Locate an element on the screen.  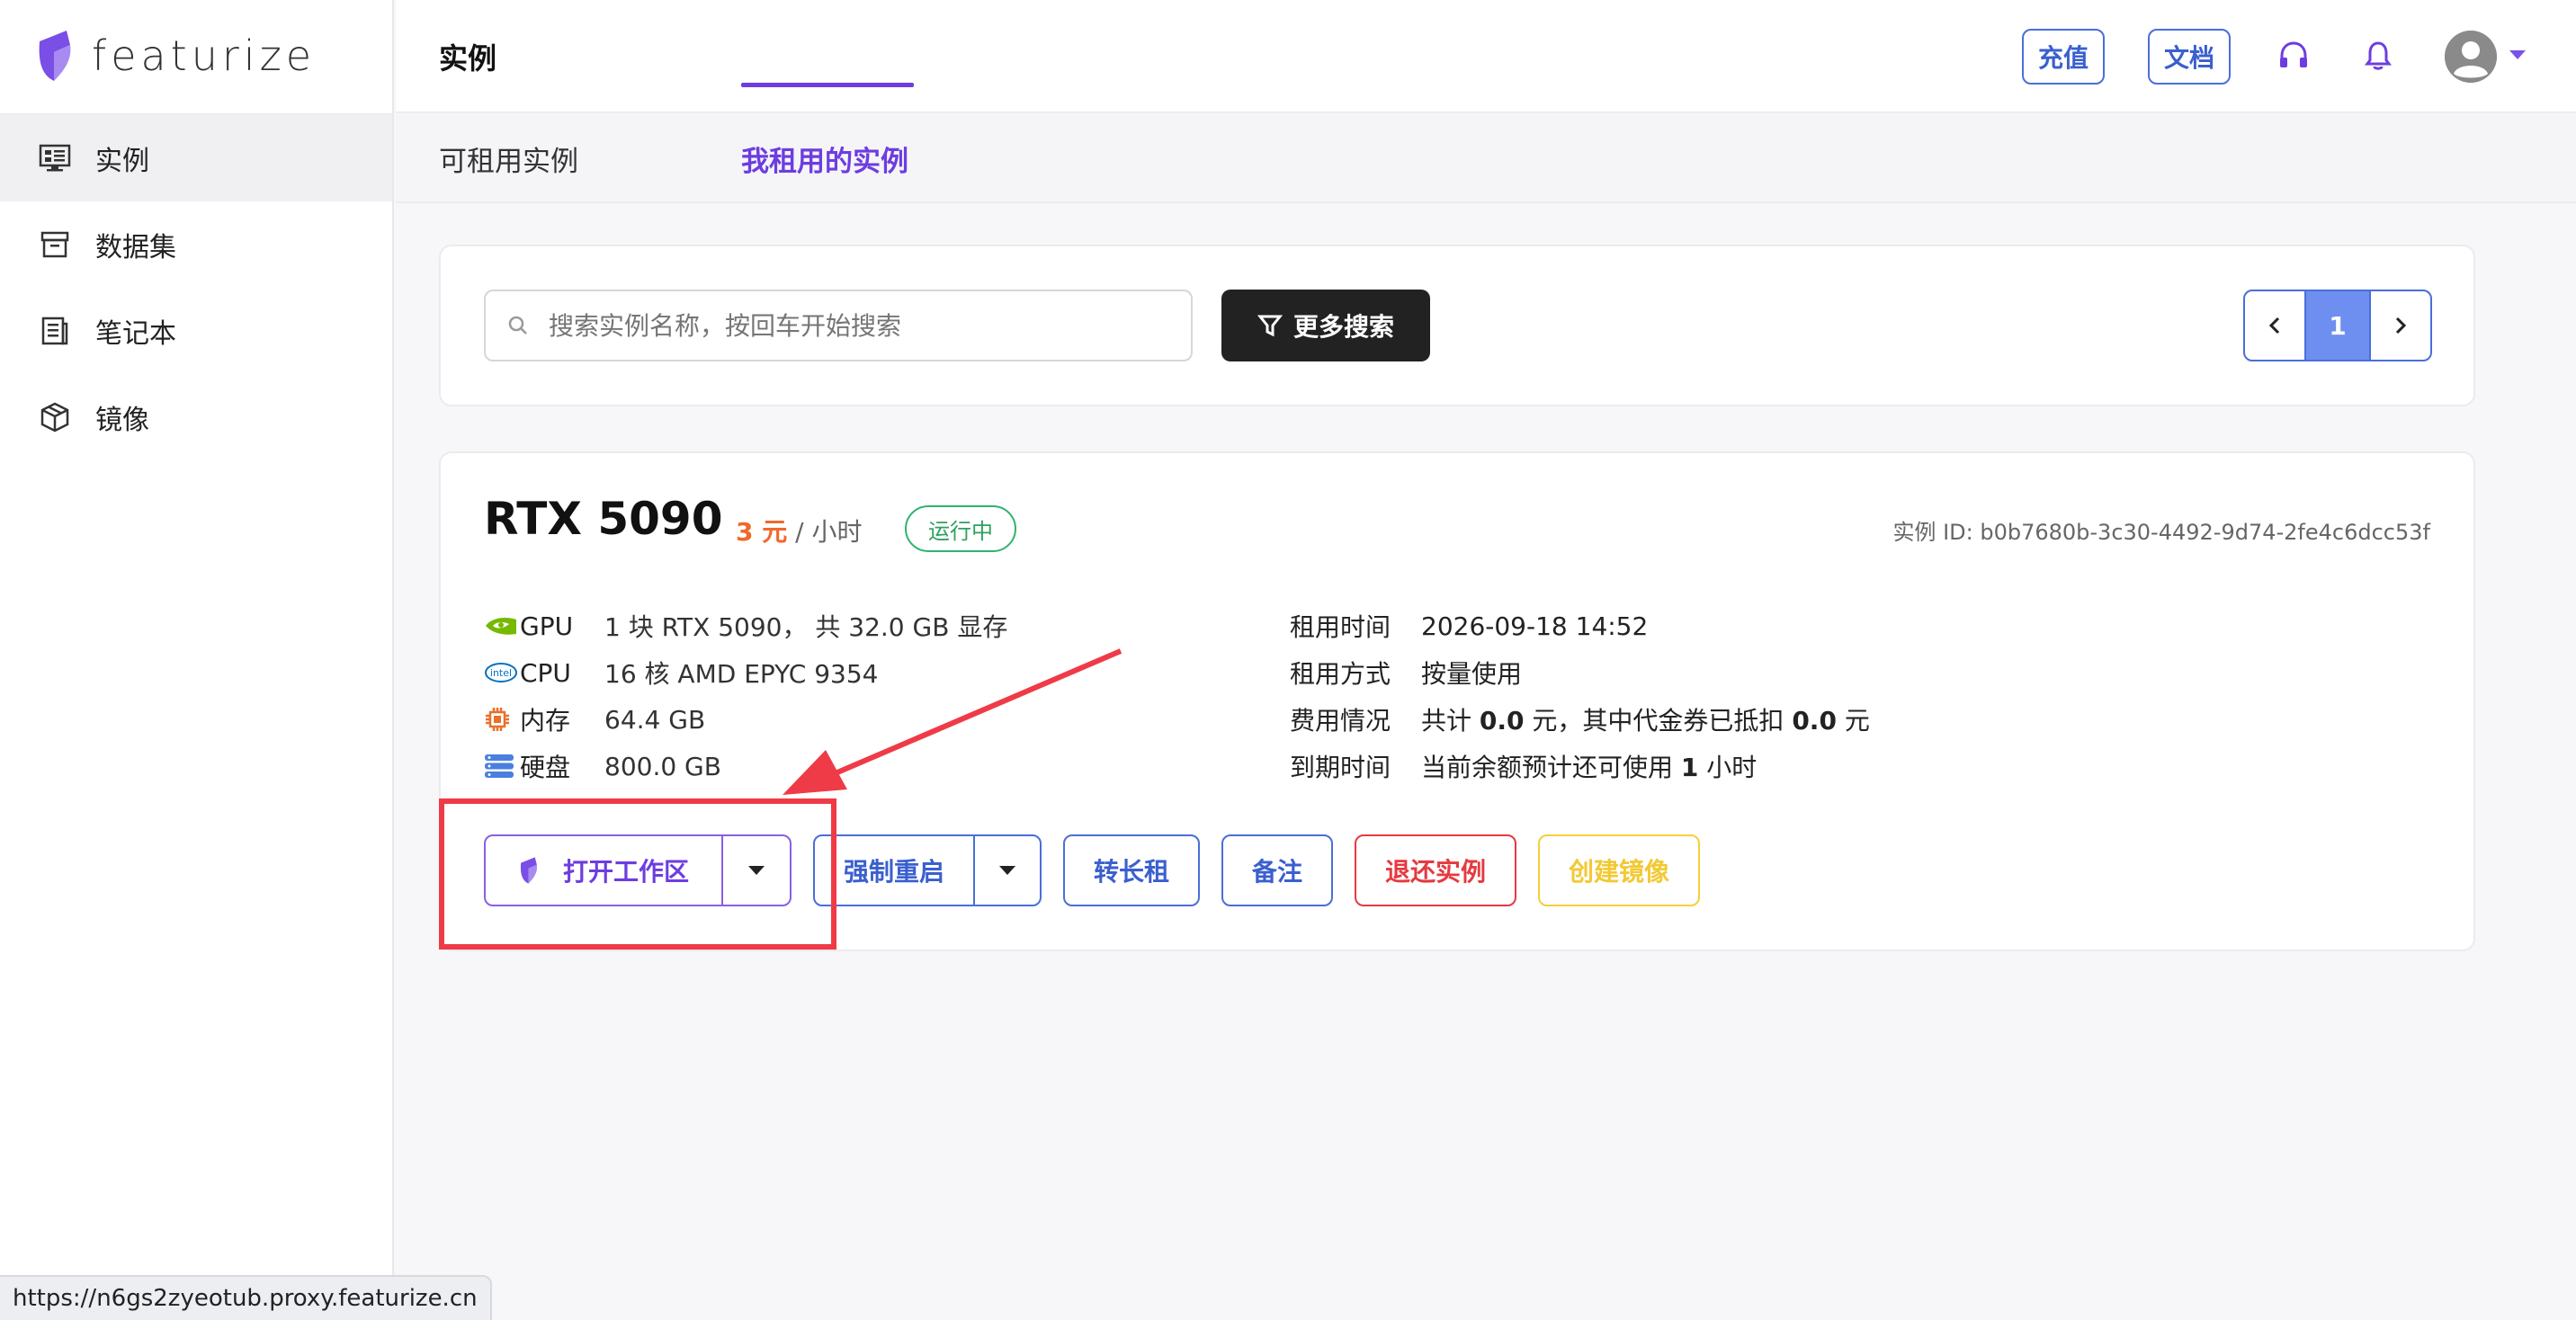
cost-suffix: 元 is located at coordinates (1853, 721).